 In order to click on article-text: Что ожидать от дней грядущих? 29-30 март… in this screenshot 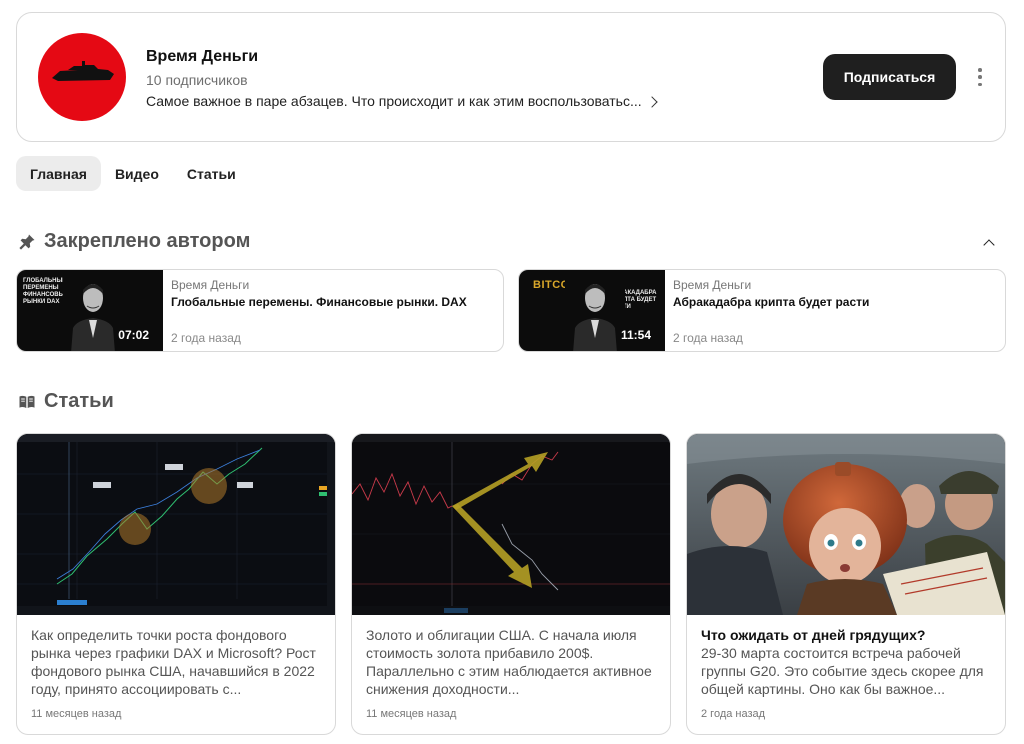, I will do `click(846, 662)`.